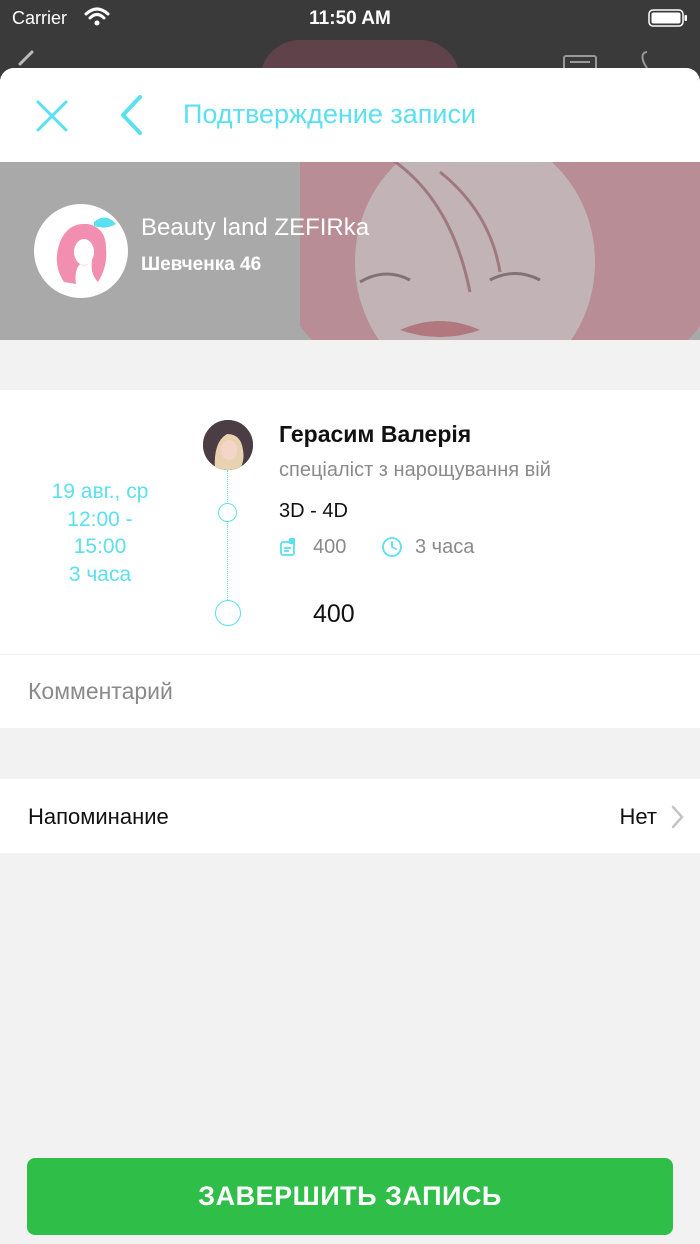 This screenshot has width=700, height=1244. Describe the element at coordinates (132, 115) in the screenshot. I see `back-chevron-icon` at that location.